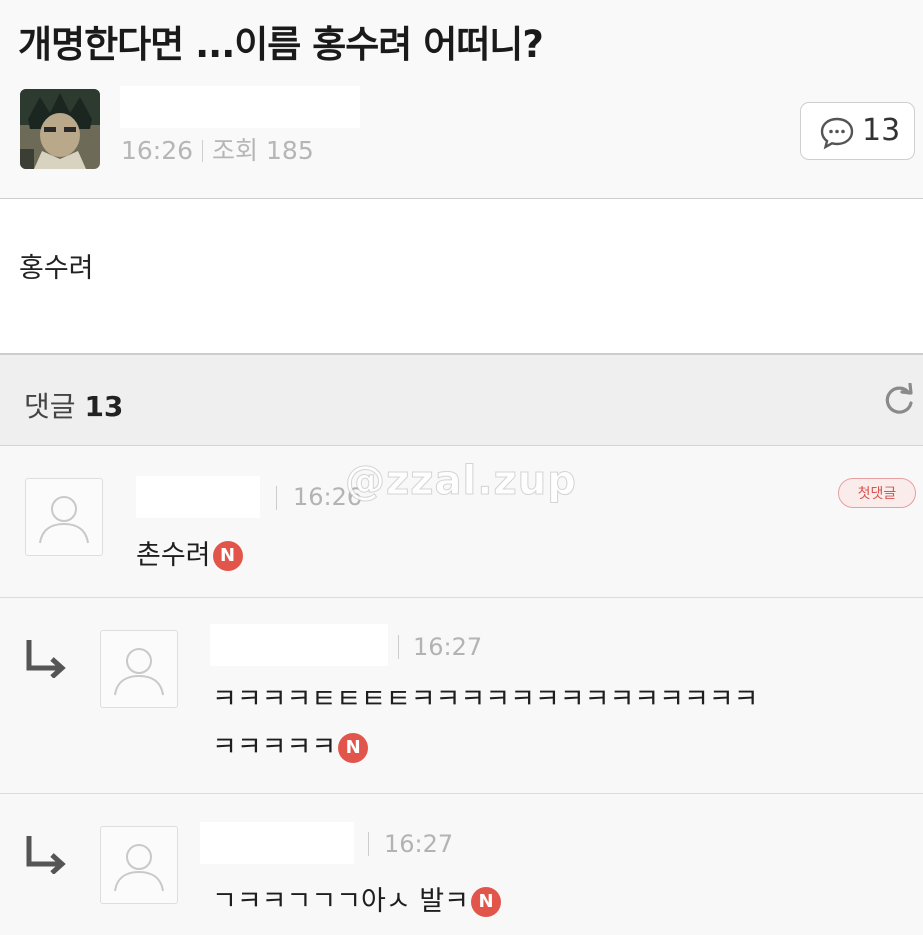  I want to click on views-count: 185, so click(290, 150).